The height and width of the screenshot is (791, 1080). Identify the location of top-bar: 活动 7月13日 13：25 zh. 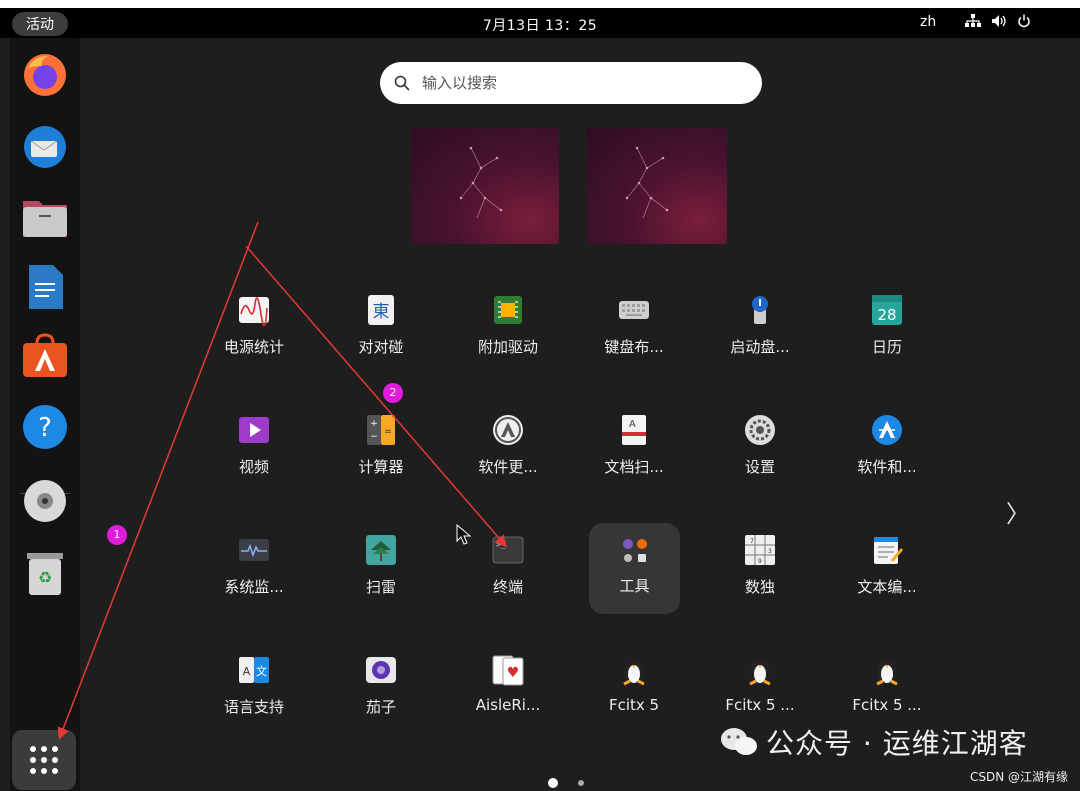
(540, 23).